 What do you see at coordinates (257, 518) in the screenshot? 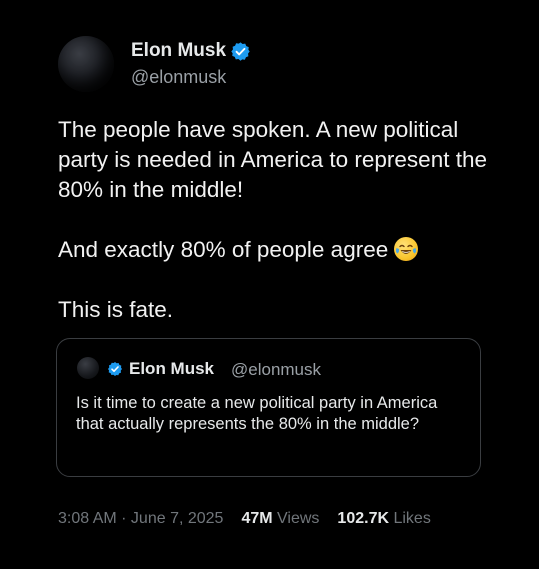
I see `views-count: 47M` at bounding box center [257, 518].